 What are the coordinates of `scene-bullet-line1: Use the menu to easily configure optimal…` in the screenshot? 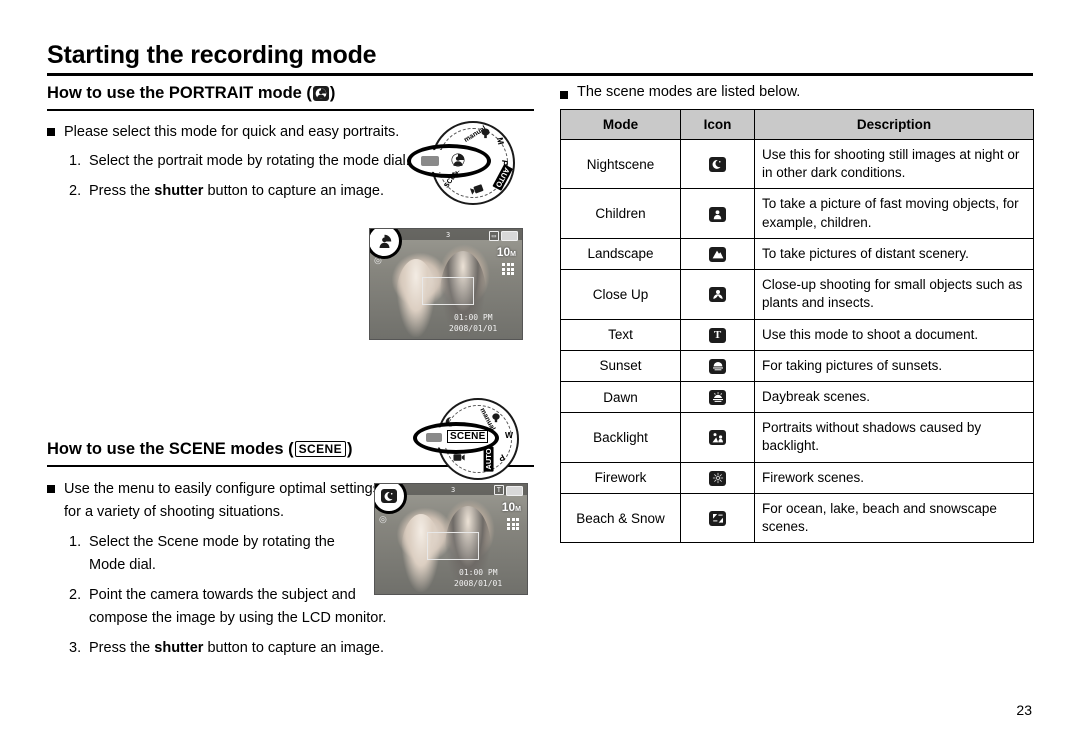 It's located at (222, 489).